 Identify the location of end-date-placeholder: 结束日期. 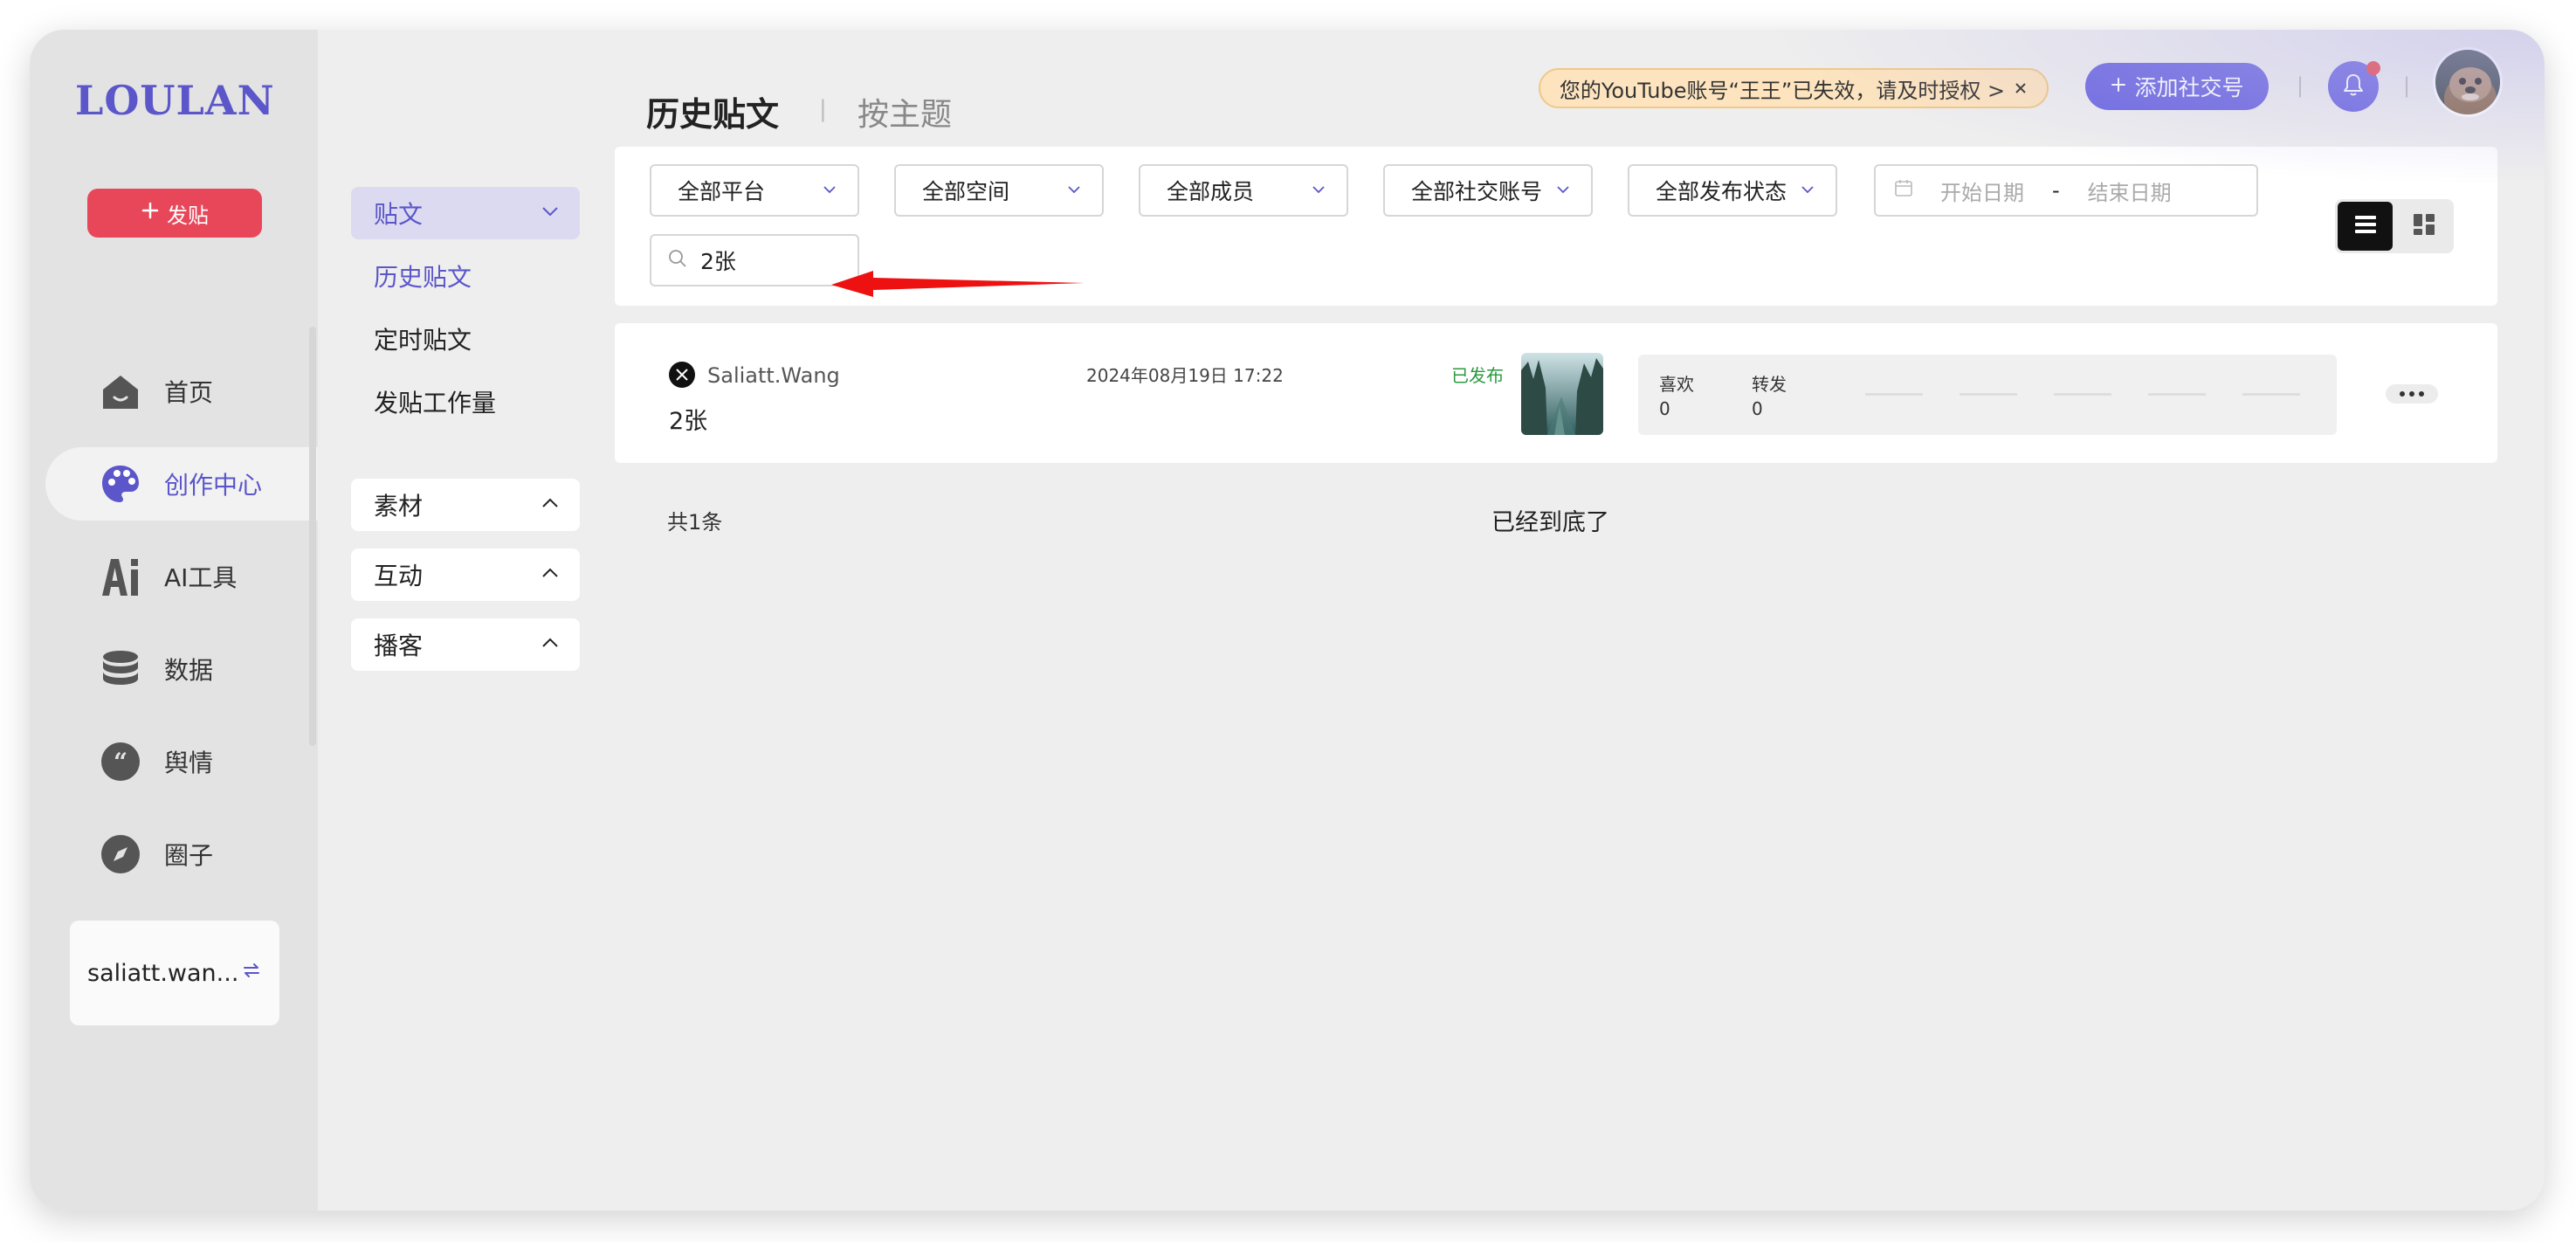
(2130, 191).